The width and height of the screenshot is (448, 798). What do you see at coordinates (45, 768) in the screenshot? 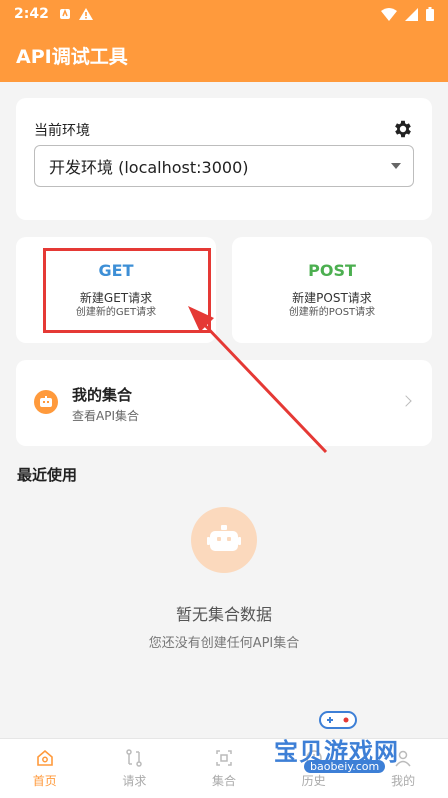
I see `tab-home: 首页` at bounding box center [45, 768].